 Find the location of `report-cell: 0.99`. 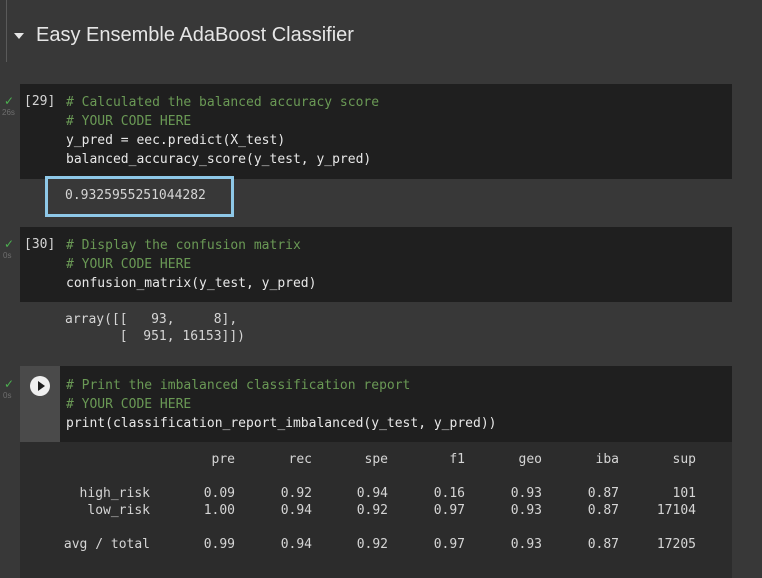

report-cell: 0.99 is located at coordinates (219, 544).